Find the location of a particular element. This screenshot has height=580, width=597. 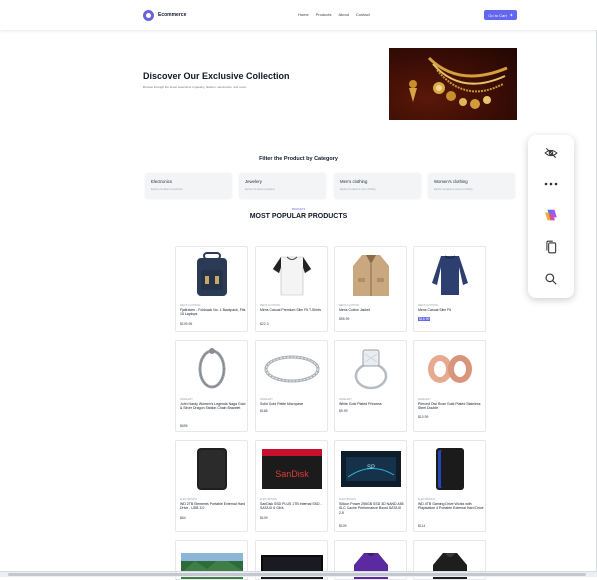

nav-link-about: About is located at coordinates (343, 14).